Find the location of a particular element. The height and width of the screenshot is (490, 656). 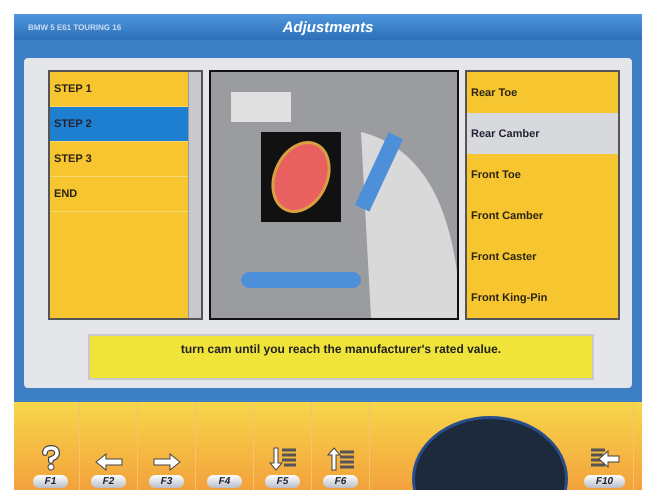

function-key: F3 is located at coordinates (167, 446).